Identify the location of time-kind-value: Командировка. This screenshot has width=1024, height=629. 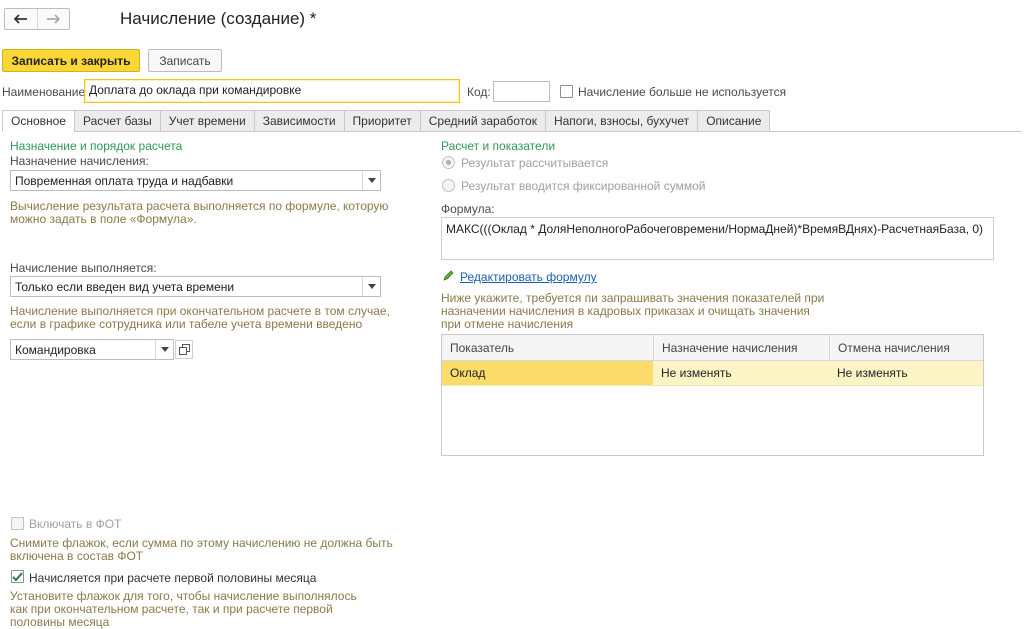
(55, 349).